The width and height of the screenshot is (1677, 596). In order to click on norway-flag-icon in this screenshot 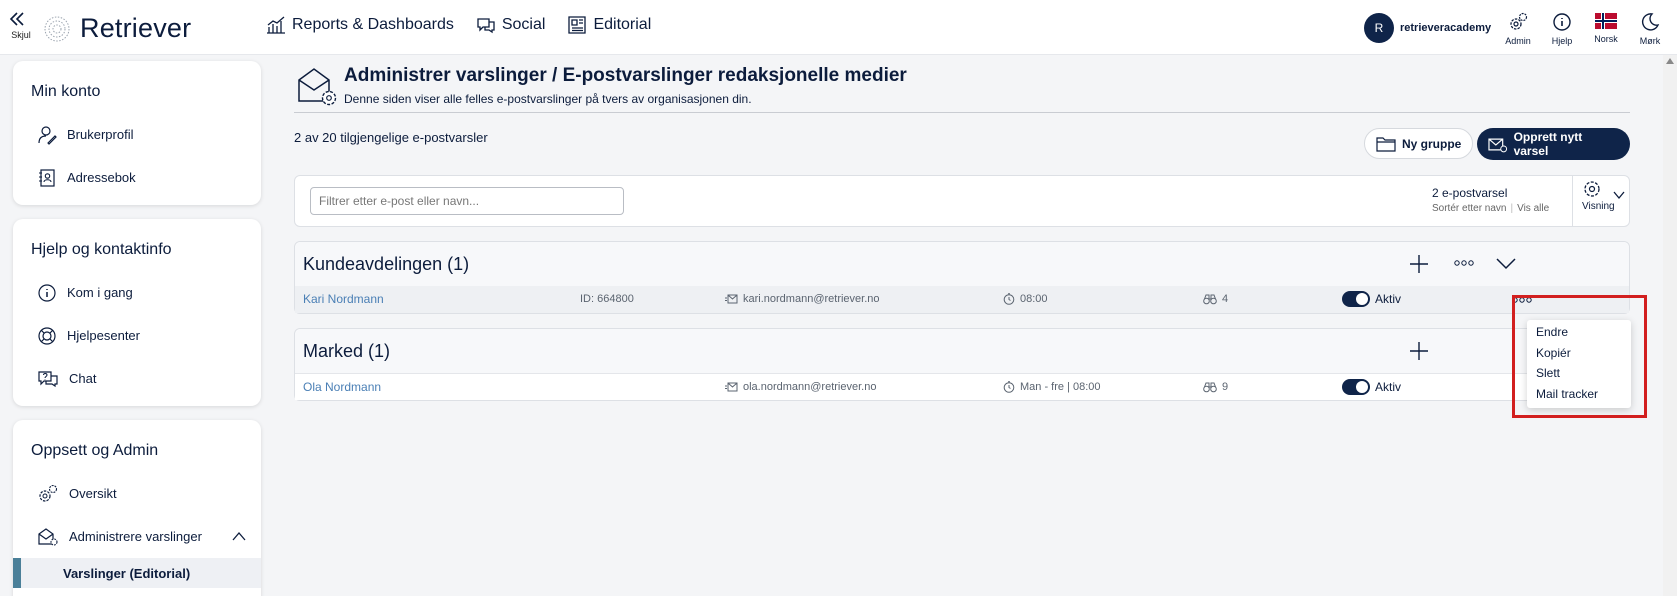, I will do `click(1606, 21)`.